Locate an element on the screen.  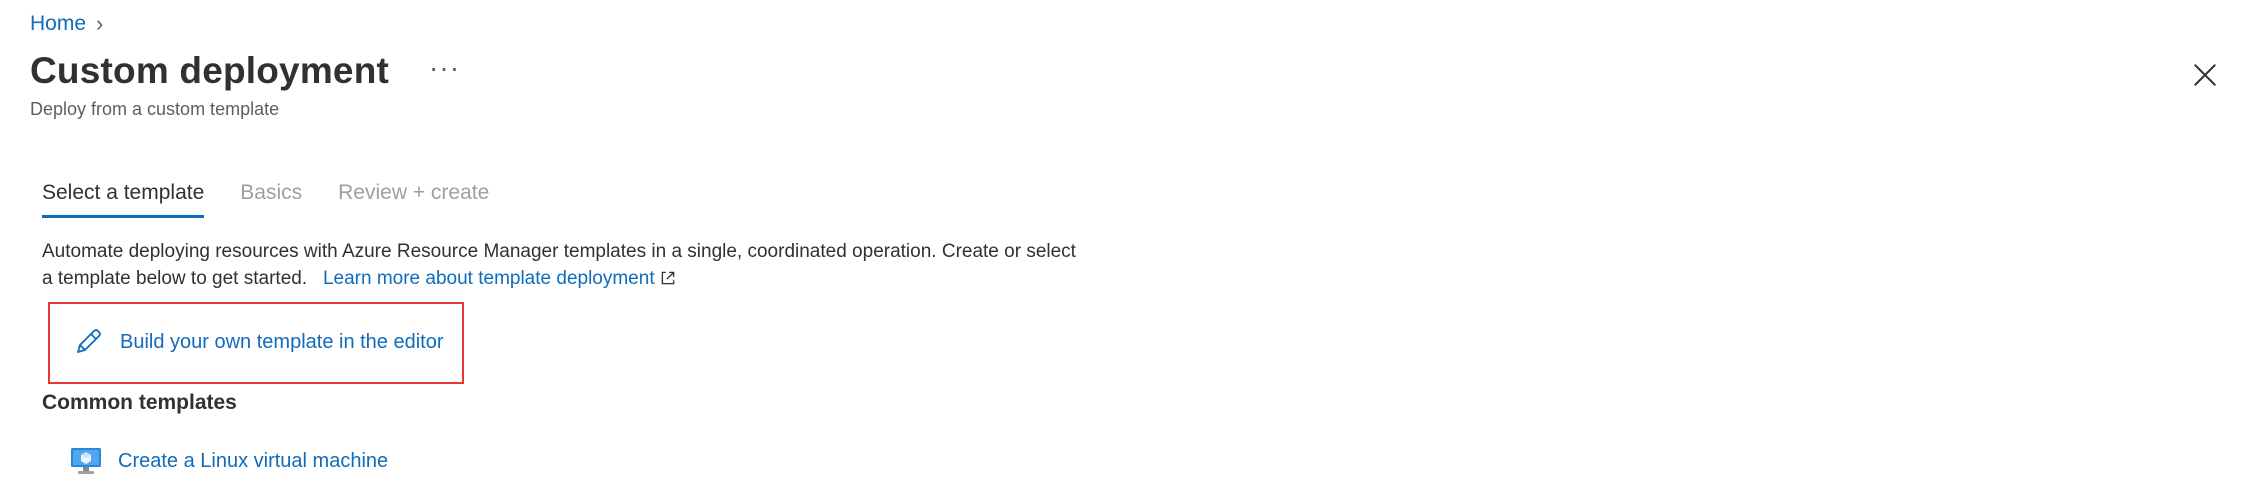
create-linux-vm-link: Create a Linux virtual machine is located at coordinates (229, 461).